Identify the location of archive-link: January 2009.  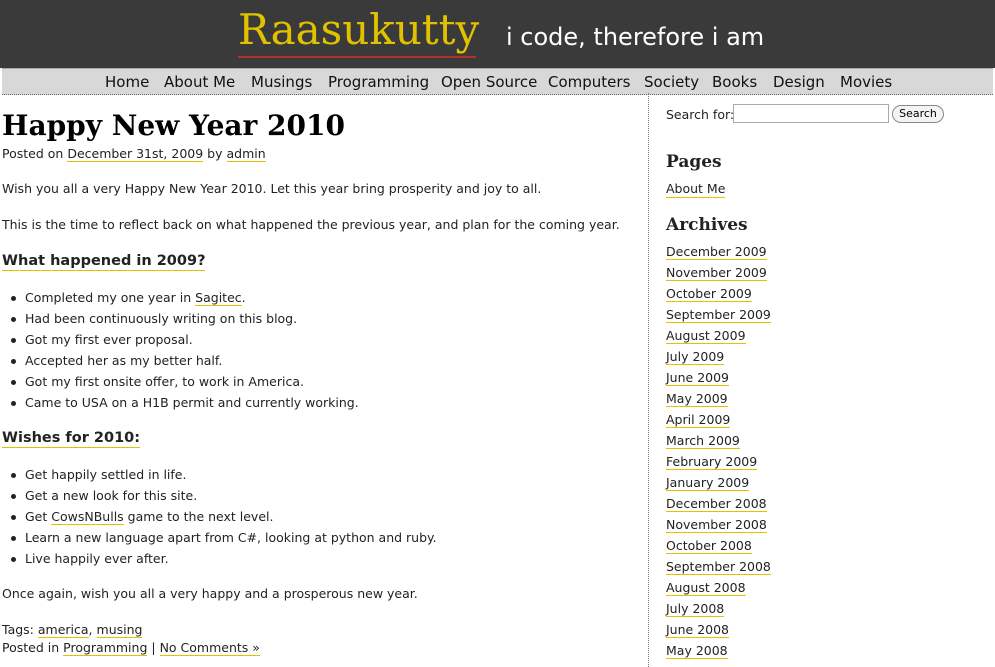
(708, 483).